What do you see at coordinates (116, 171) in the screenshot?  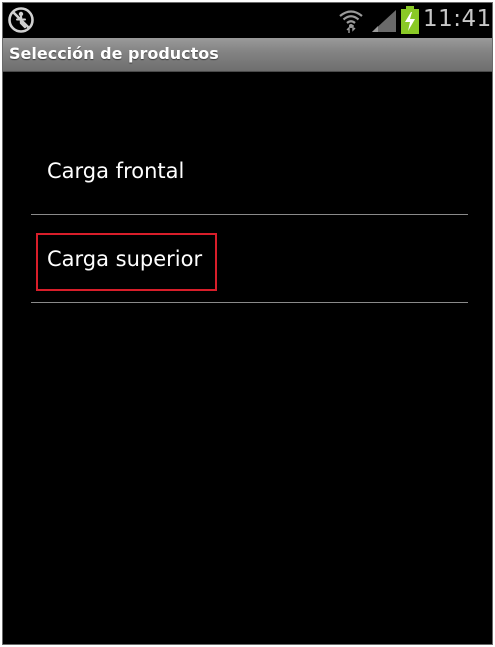 I see `list-item-label: Carga frontal` at bounding box center [116, 171].